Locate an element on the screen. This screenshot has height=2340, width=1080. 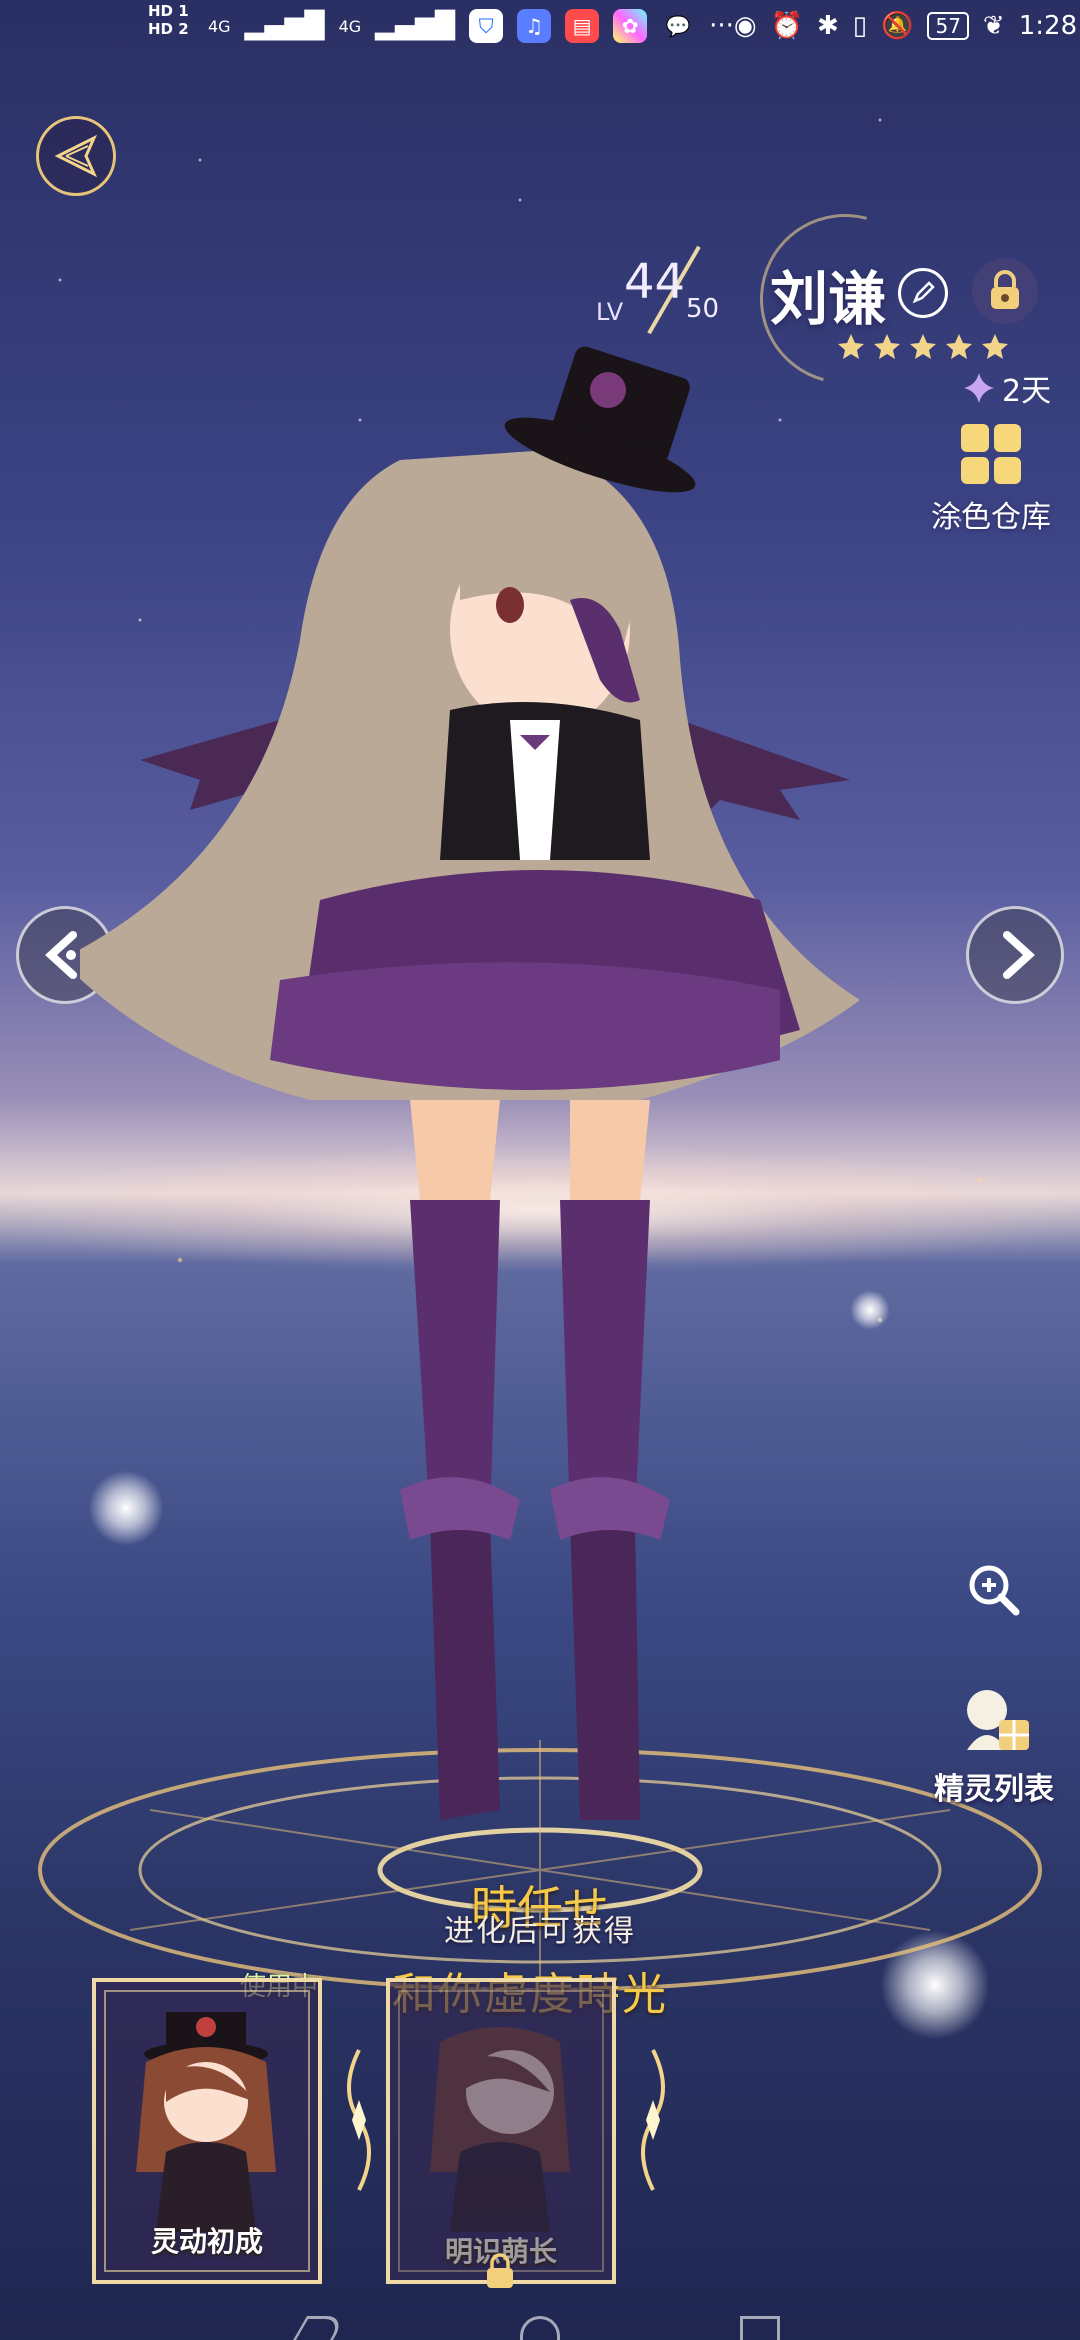
book-app-icon: ▤ is located at coordinates (582, 26).